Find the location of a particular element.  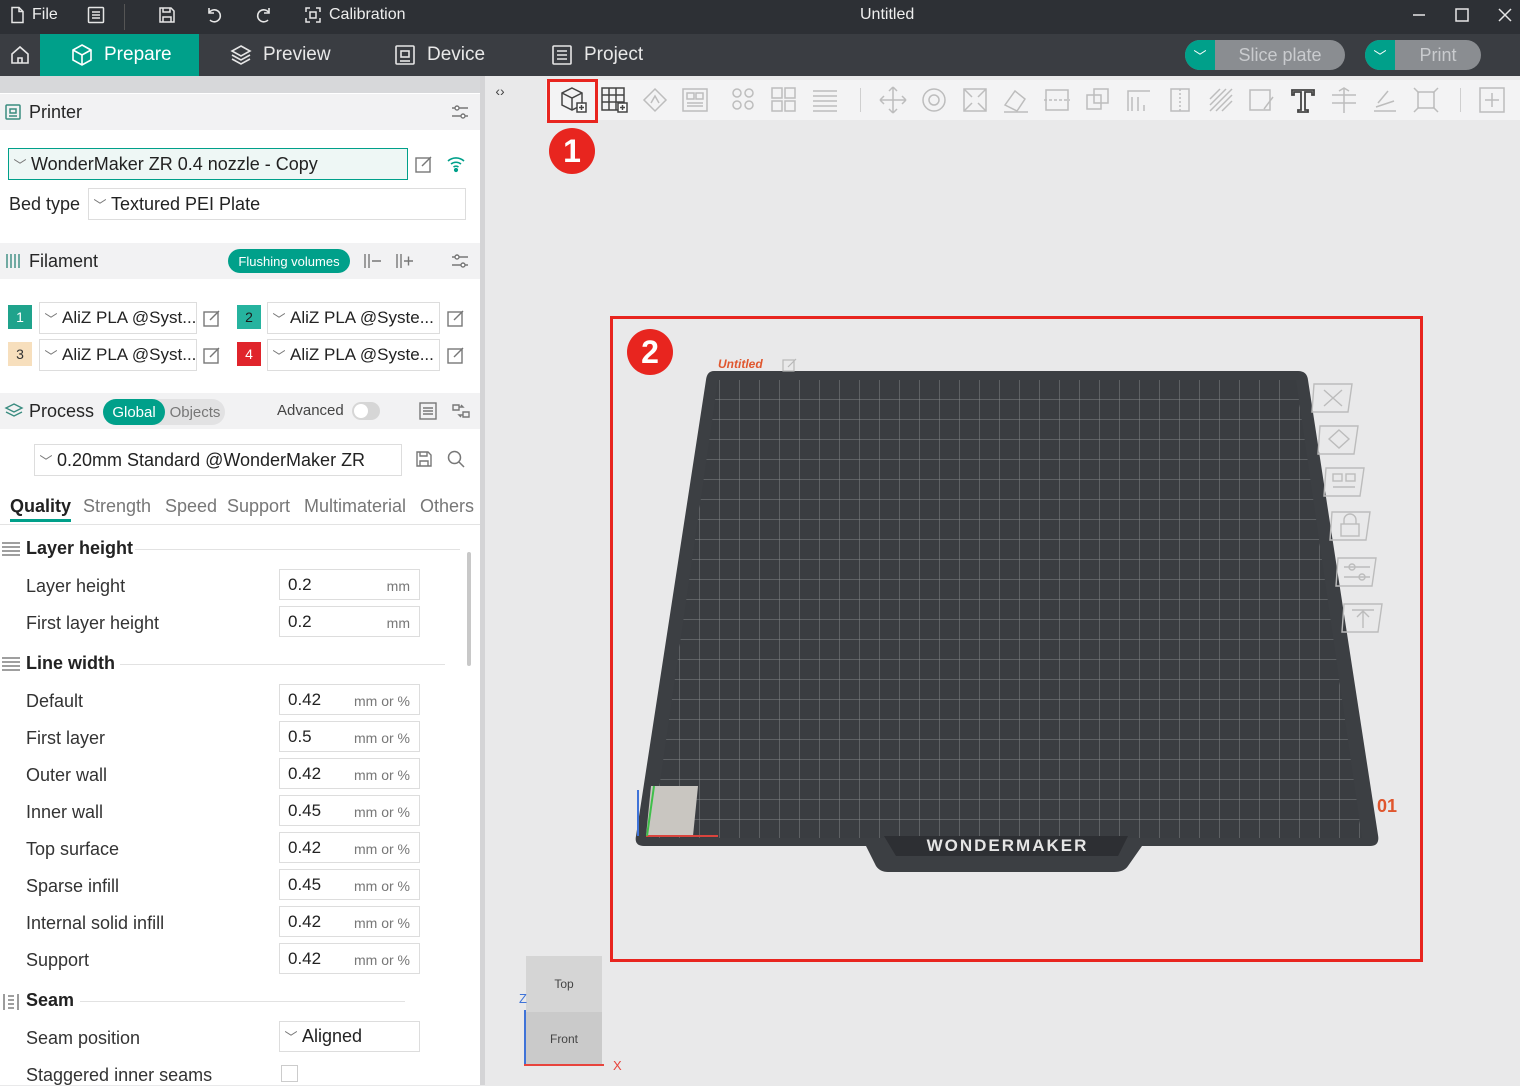

print-label: Print is located at coordinates (1438, 54).